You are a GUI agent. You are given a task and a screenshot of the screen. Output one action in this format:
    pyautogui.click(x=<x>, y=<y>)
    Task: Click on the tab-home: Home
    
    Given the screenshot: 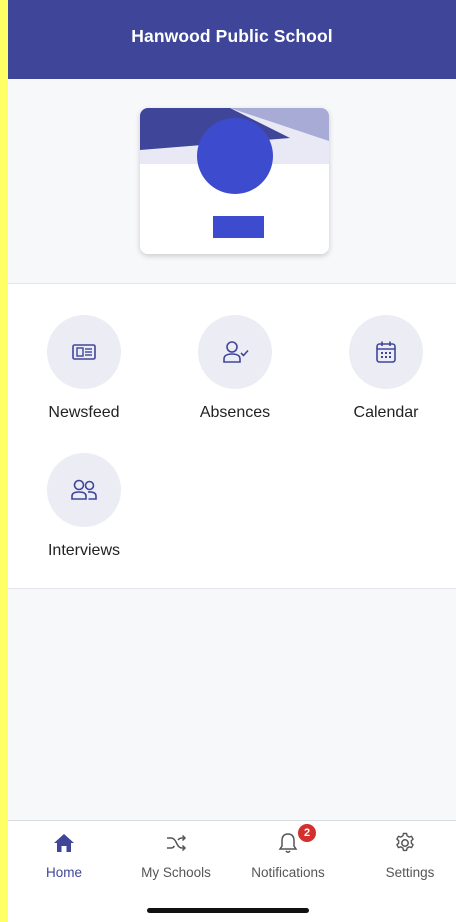 What is the action you would take?
    pyautogui.click(x=64, y=861)
    